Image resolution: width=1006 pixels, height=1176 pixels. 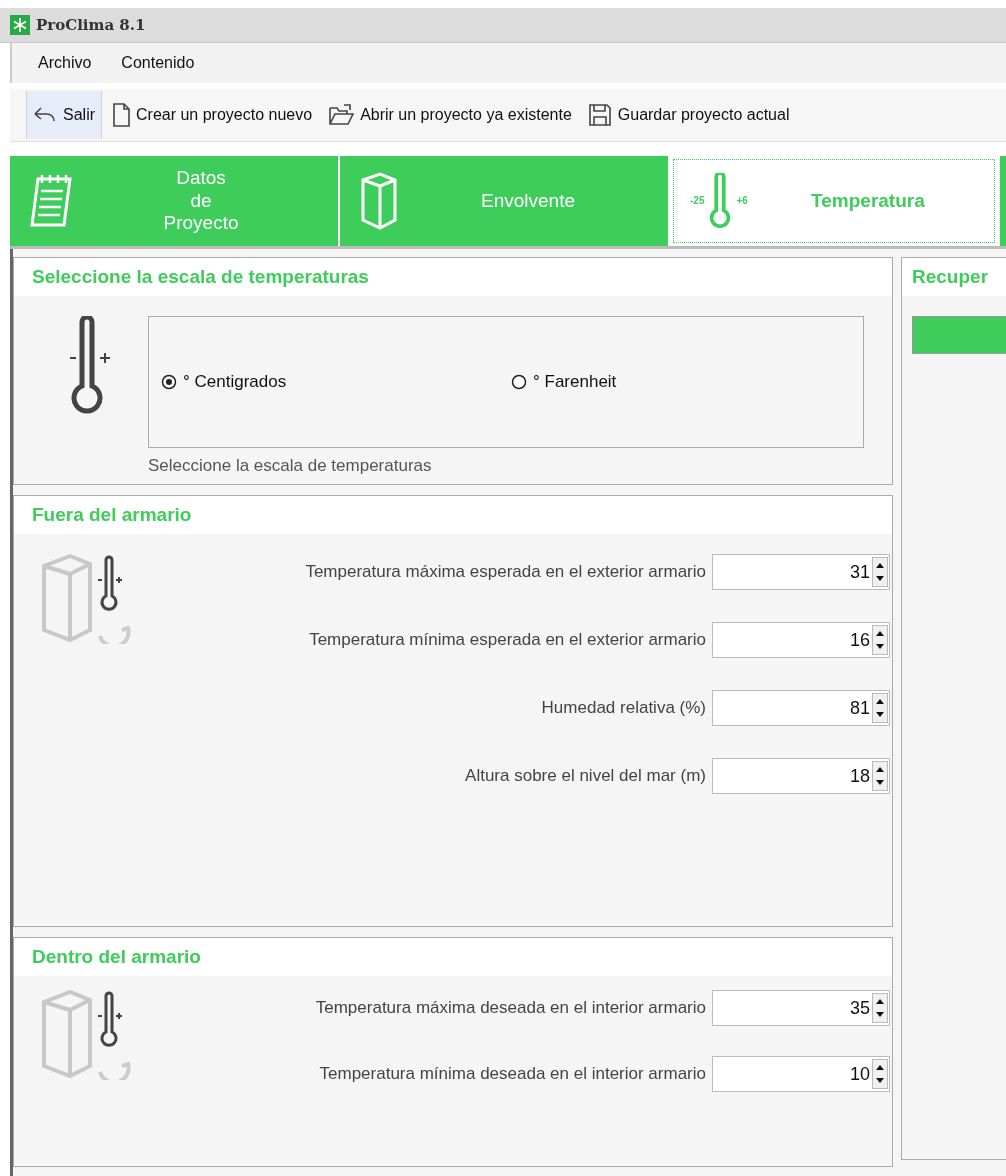 I want to click on field-label: Altura sobre el nivel del mar (m), so click(x=585, y=776).